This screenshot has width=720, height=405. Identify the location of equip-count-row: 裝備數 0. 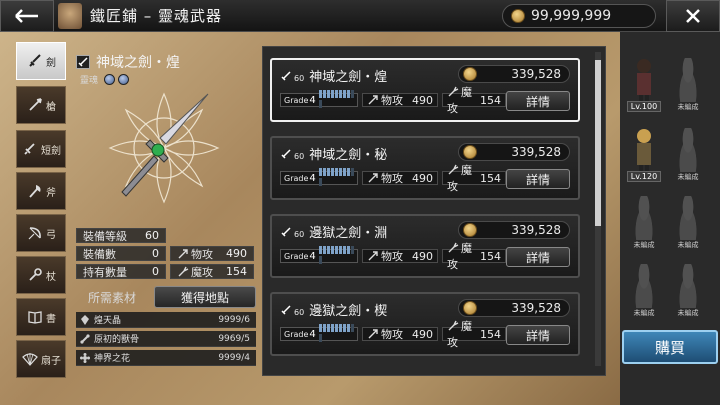
(121, 253).